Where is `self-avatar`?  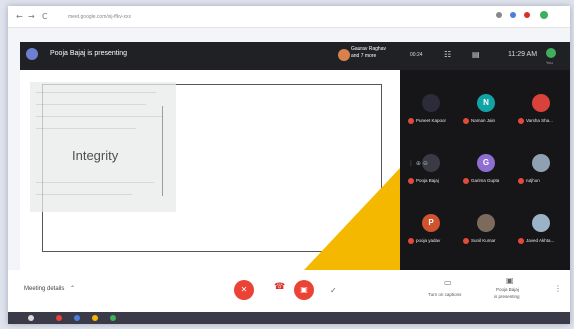
self-avatar is located at coordinates (551, 53).